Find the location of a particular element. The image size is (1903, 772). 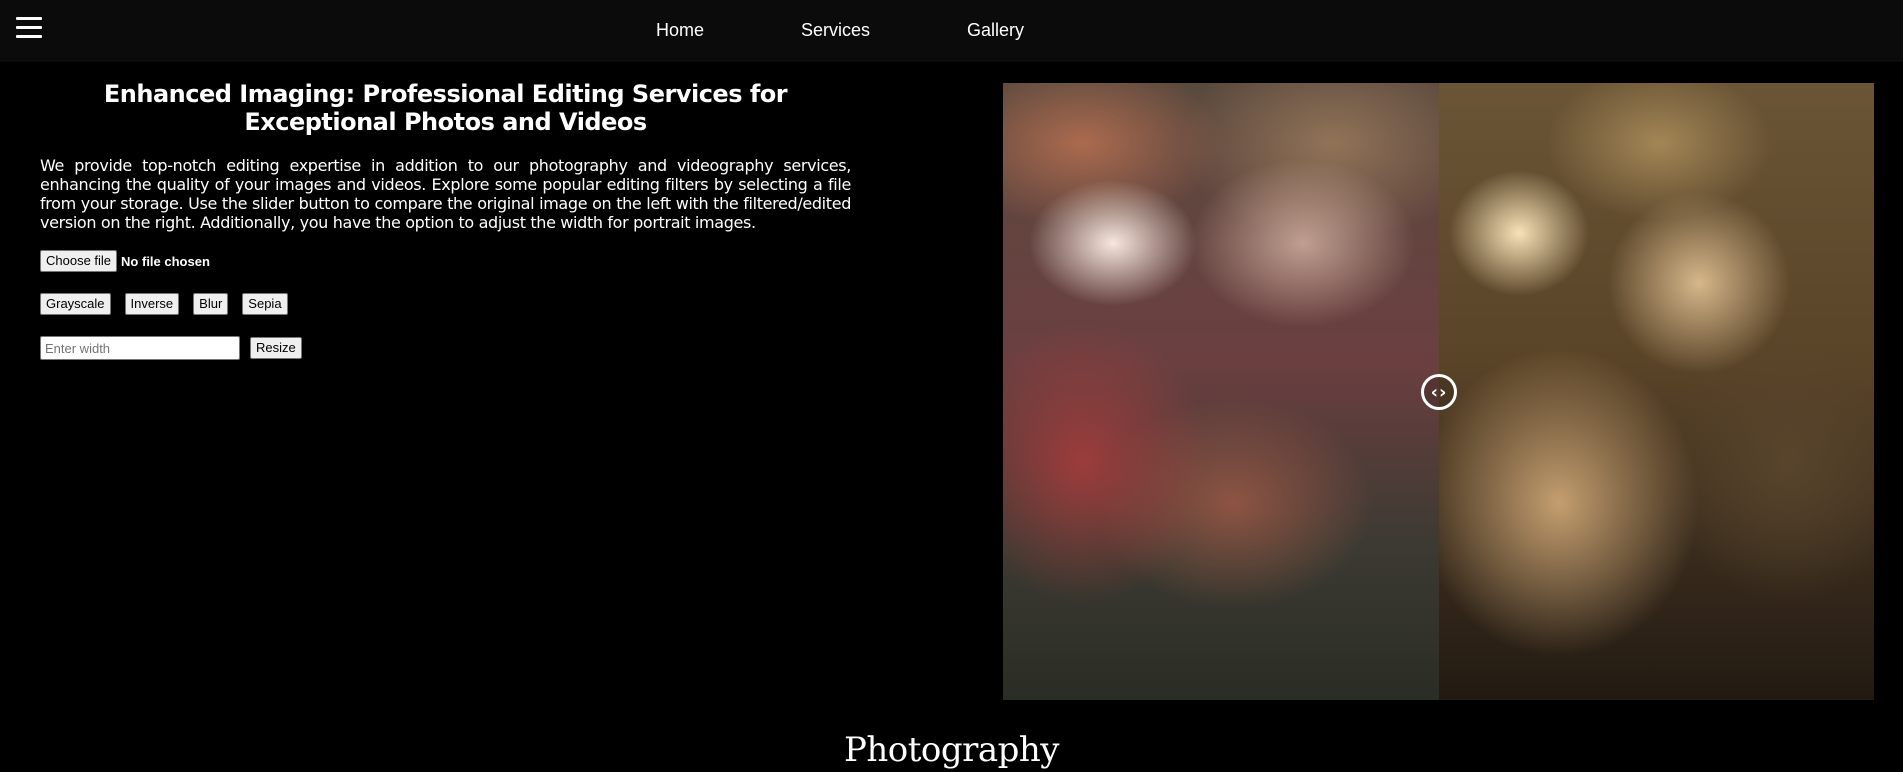

resize-controls: Resize is located at coordinates (445, 348).